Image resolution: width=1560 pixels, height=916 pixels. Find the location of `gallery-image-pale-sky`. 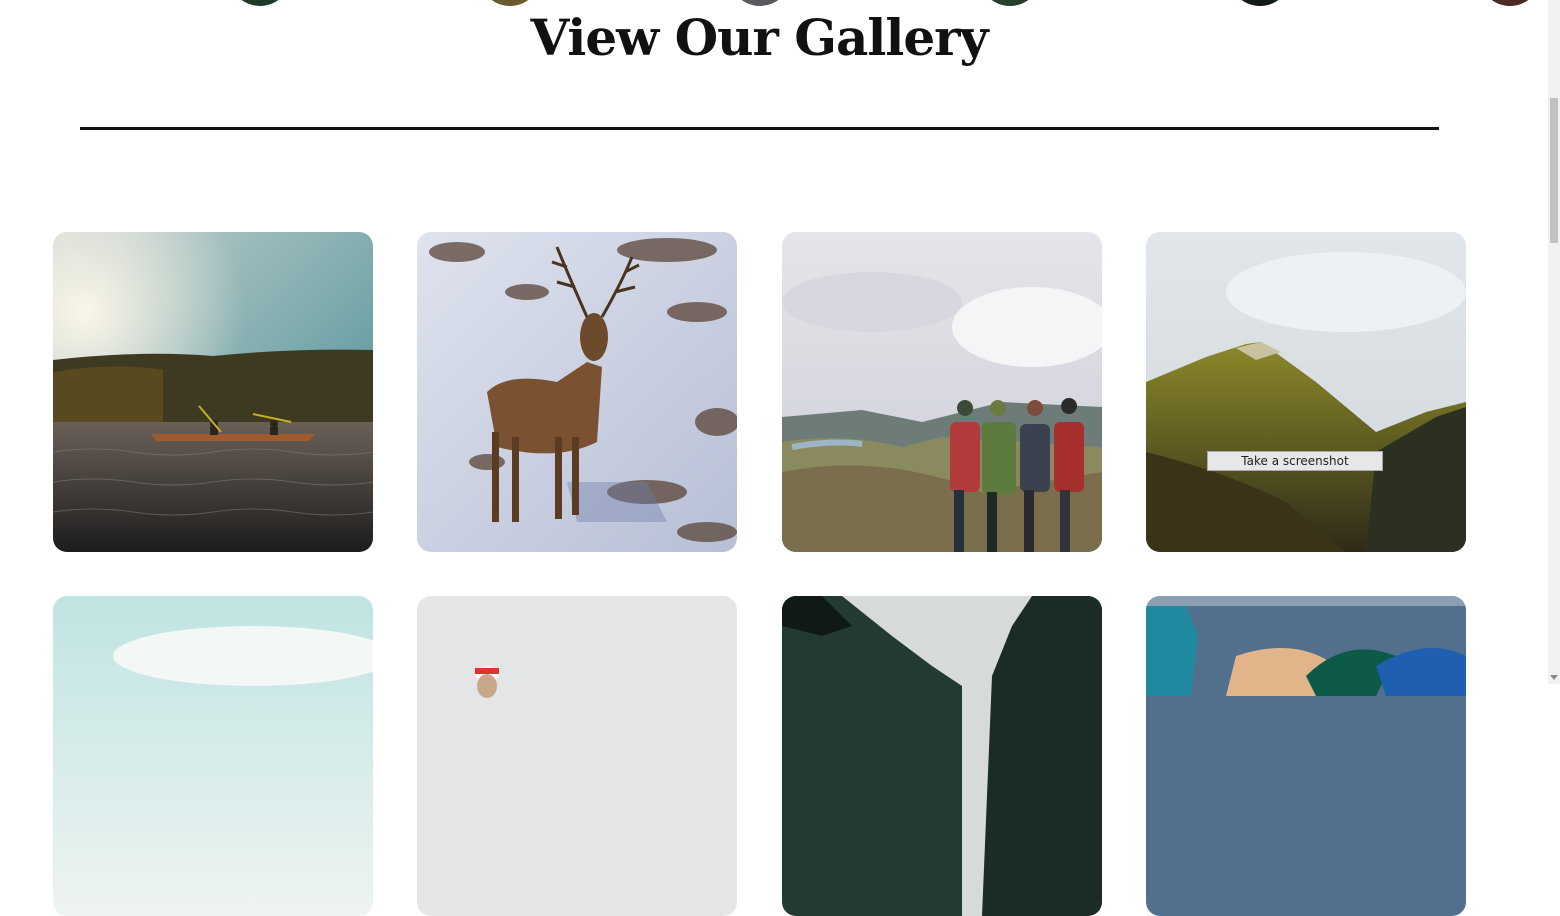

gallery-image-pale-sky is located at coordinates (213, 756).